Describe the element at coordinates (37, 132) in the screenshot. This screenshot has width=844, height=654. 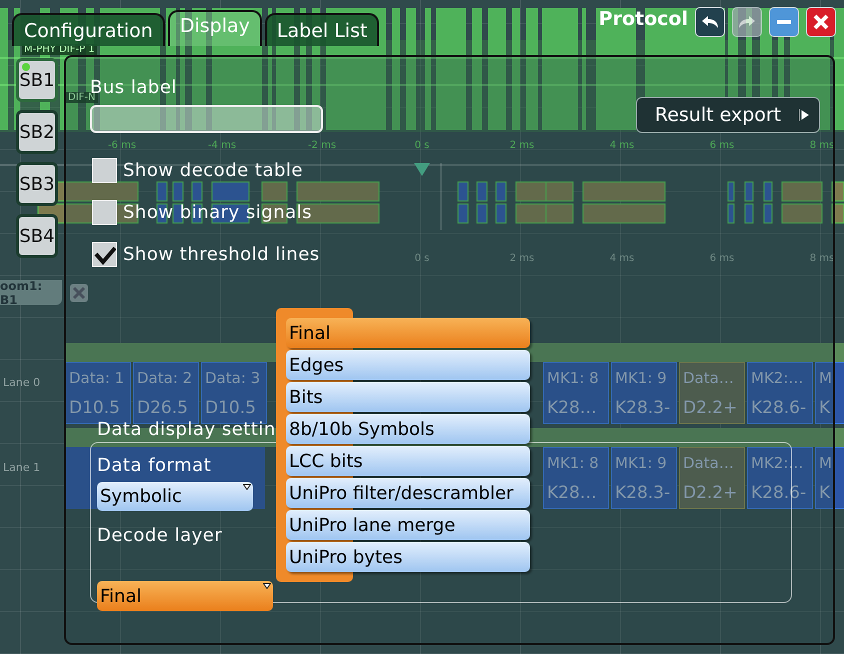
I see `bus-tab: SB2` at that location.